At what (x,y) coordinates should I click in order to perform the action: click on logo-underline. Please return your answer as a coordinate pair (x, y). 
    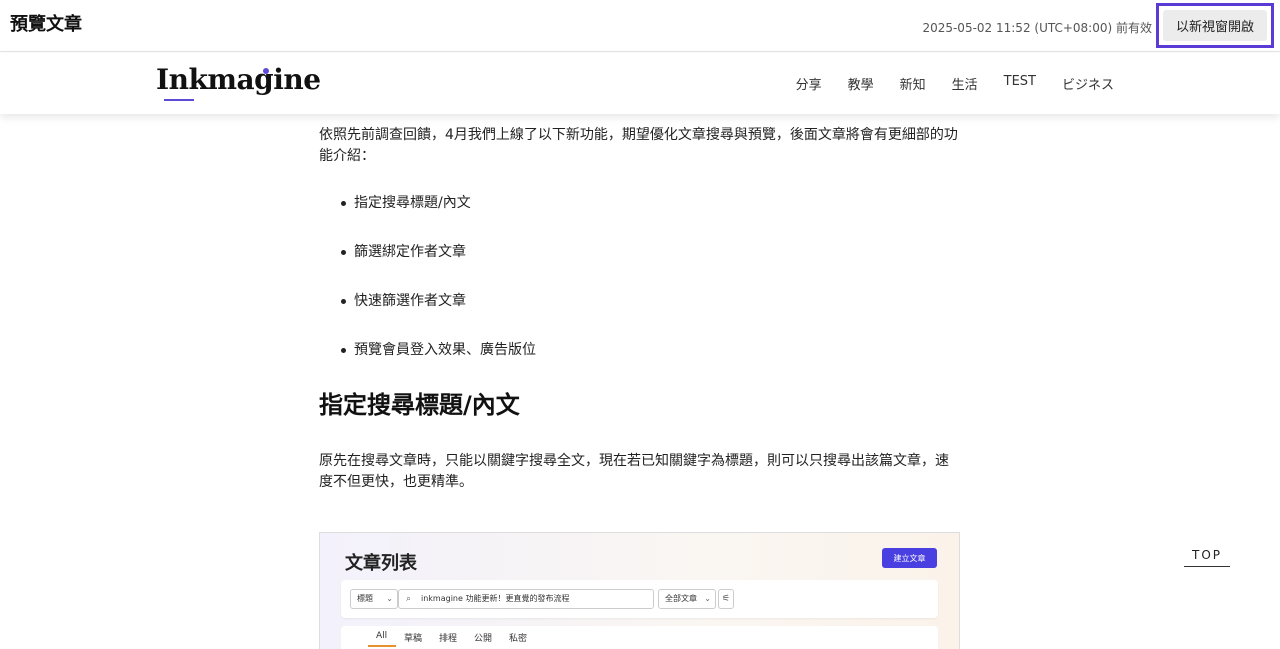
    Looking at the image, I should click on (179, 100).